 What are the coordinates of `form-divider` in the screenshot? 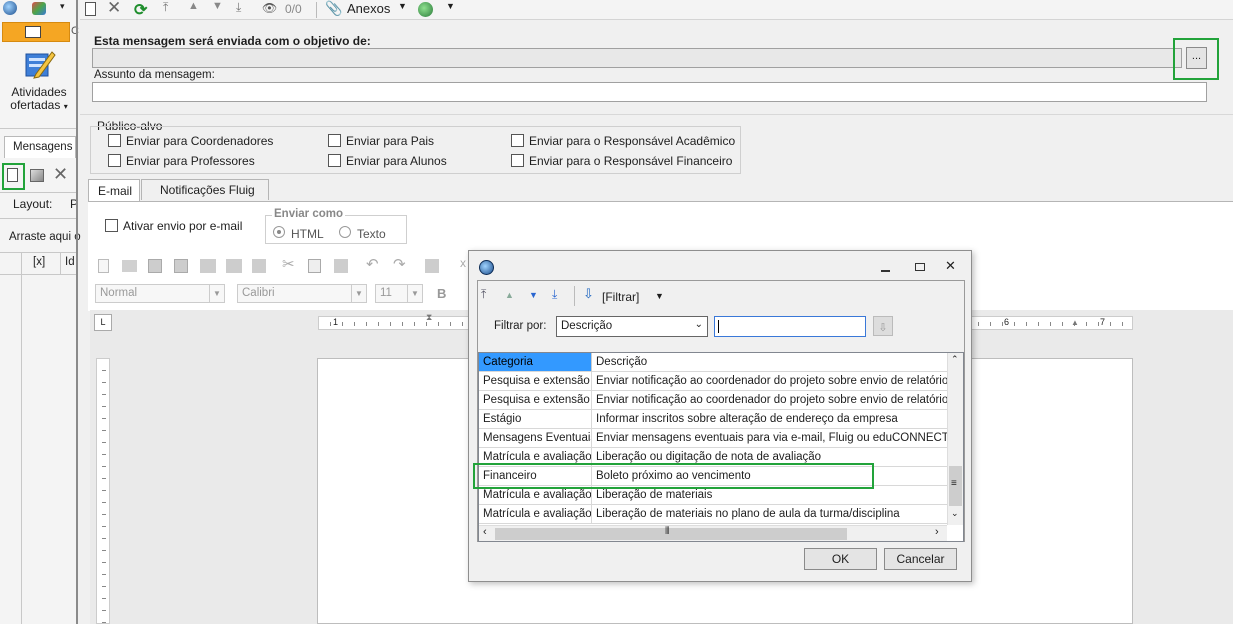 It's located at (656, 114).